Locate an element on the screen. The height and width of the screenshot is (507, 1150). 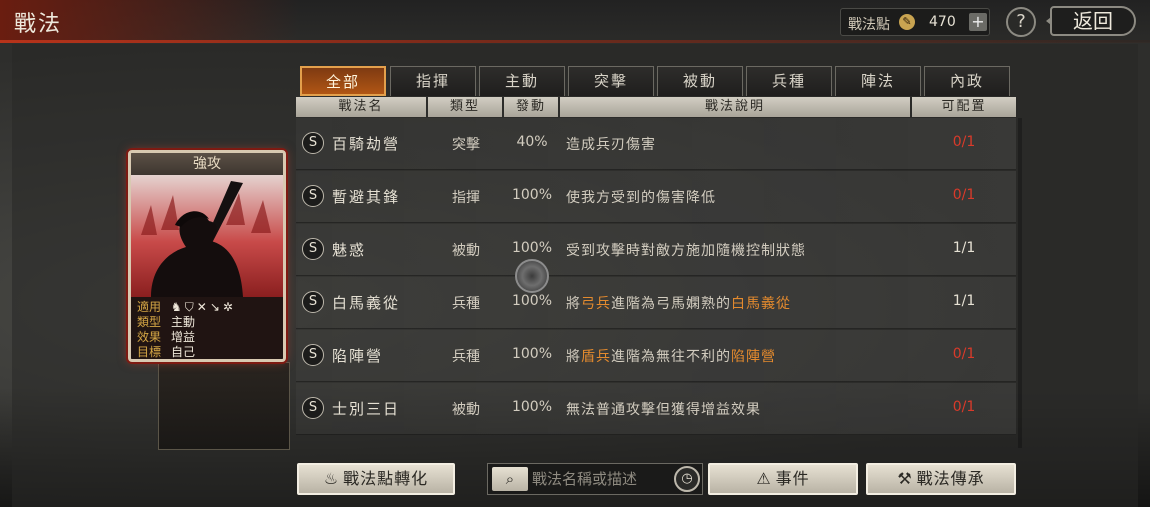
hammer-icon: ⚒ is located at coordinates (905, 478).